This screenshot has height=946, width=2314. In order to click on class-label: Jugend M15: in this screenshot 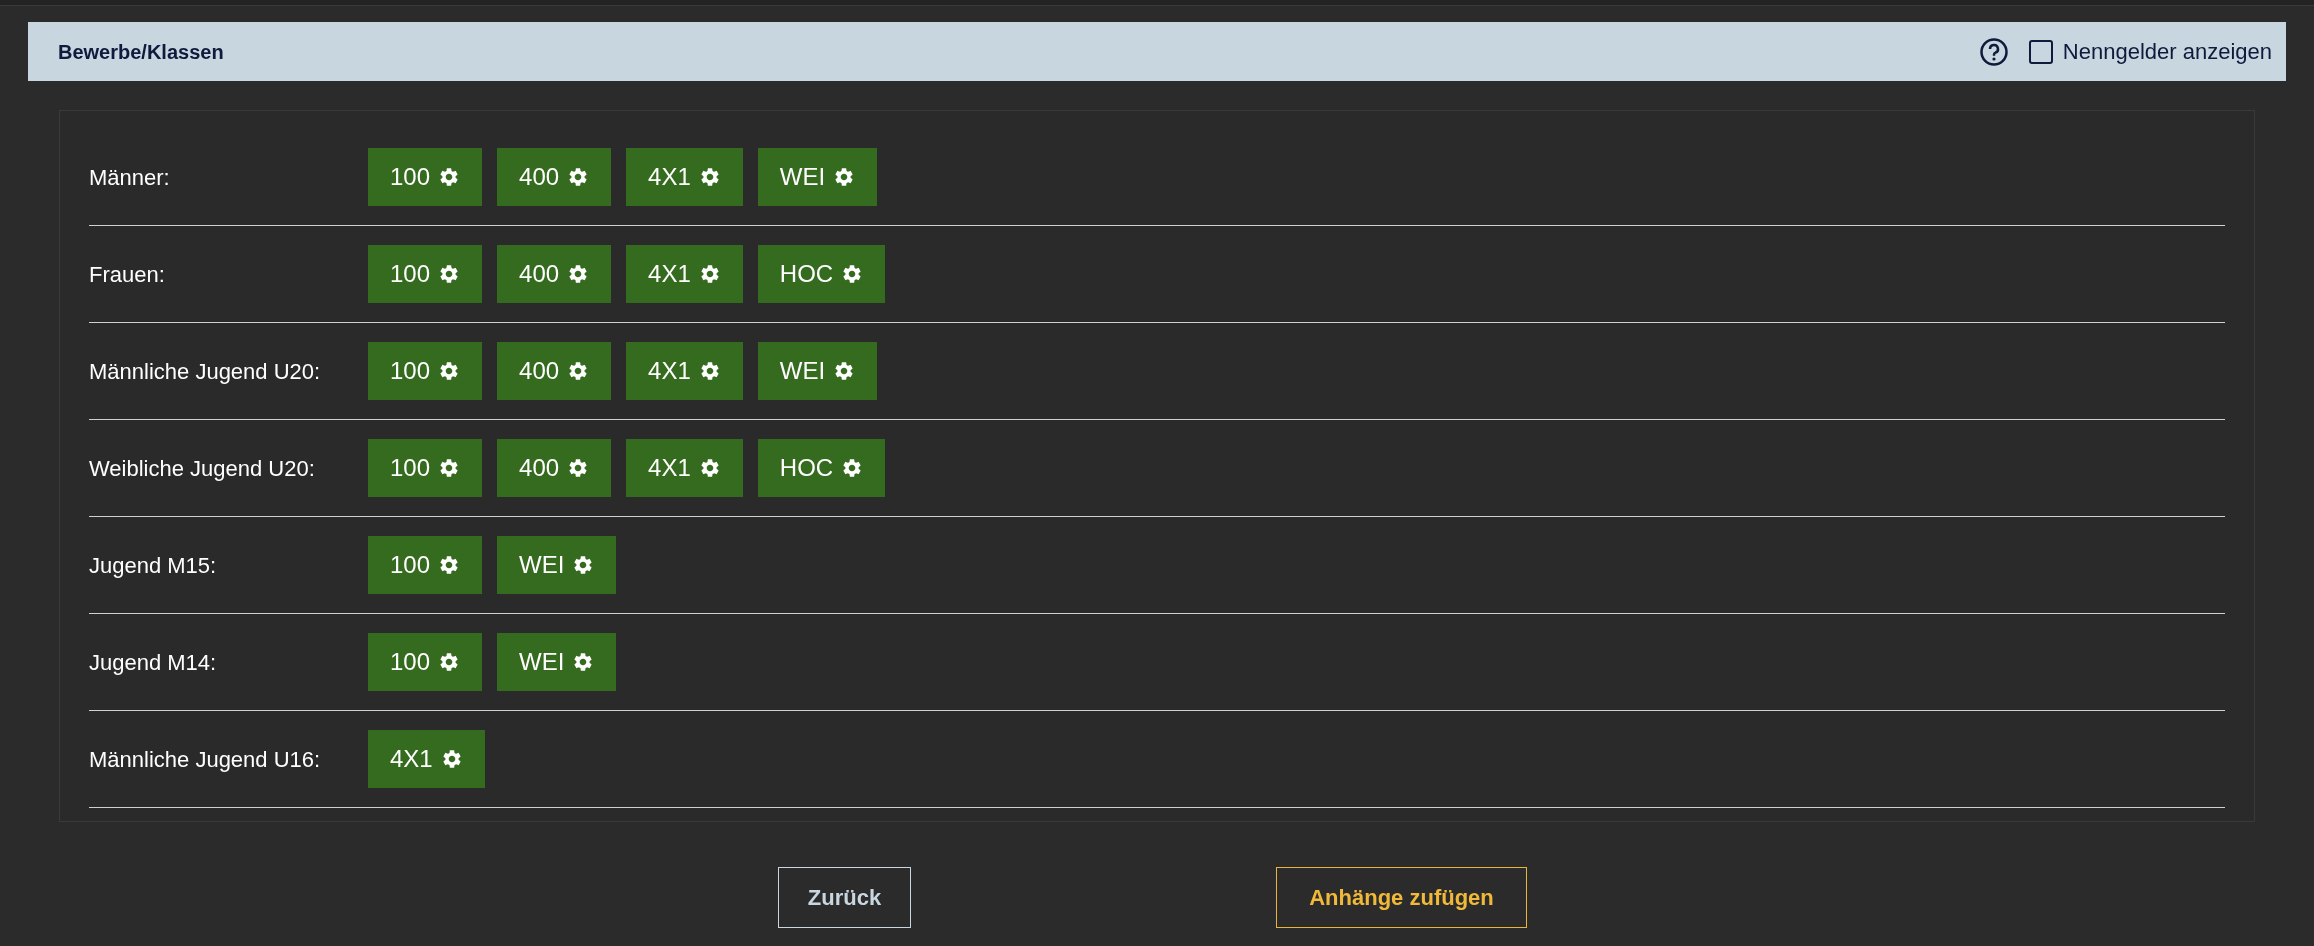, I will do `click(153, 565)`.